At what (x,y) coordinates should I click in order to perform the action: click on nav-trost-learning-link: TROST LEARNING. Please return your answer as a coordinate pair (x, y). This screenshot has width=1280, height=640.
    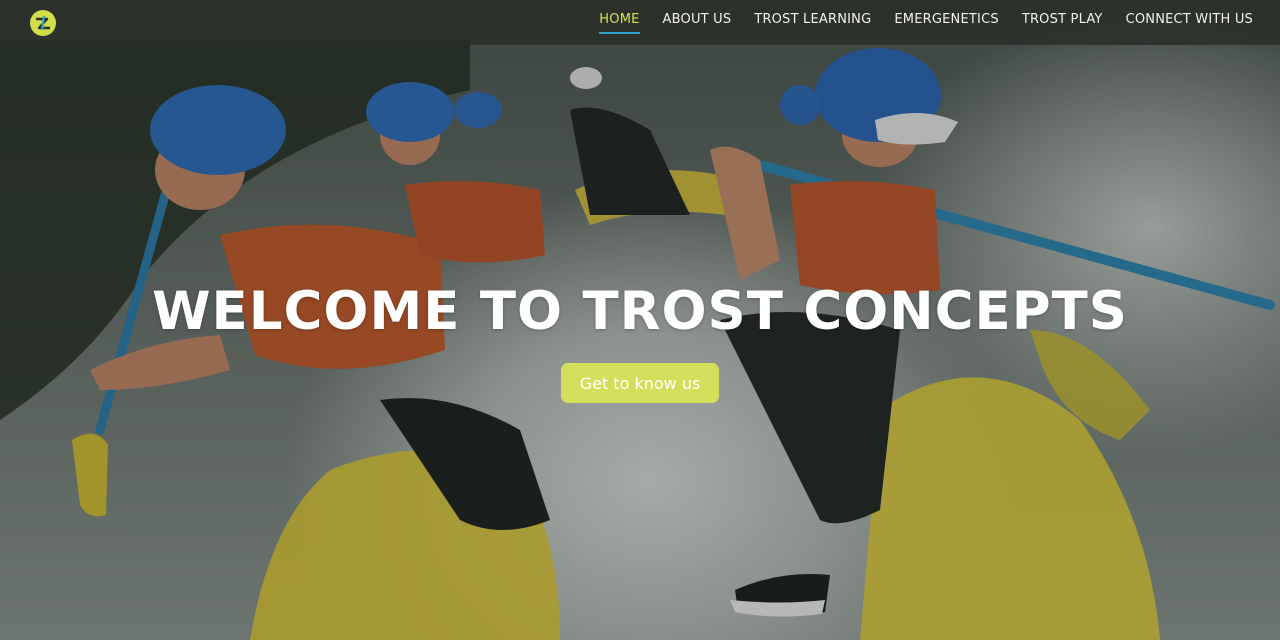
    Looking at the image, I should click on (812, 22).